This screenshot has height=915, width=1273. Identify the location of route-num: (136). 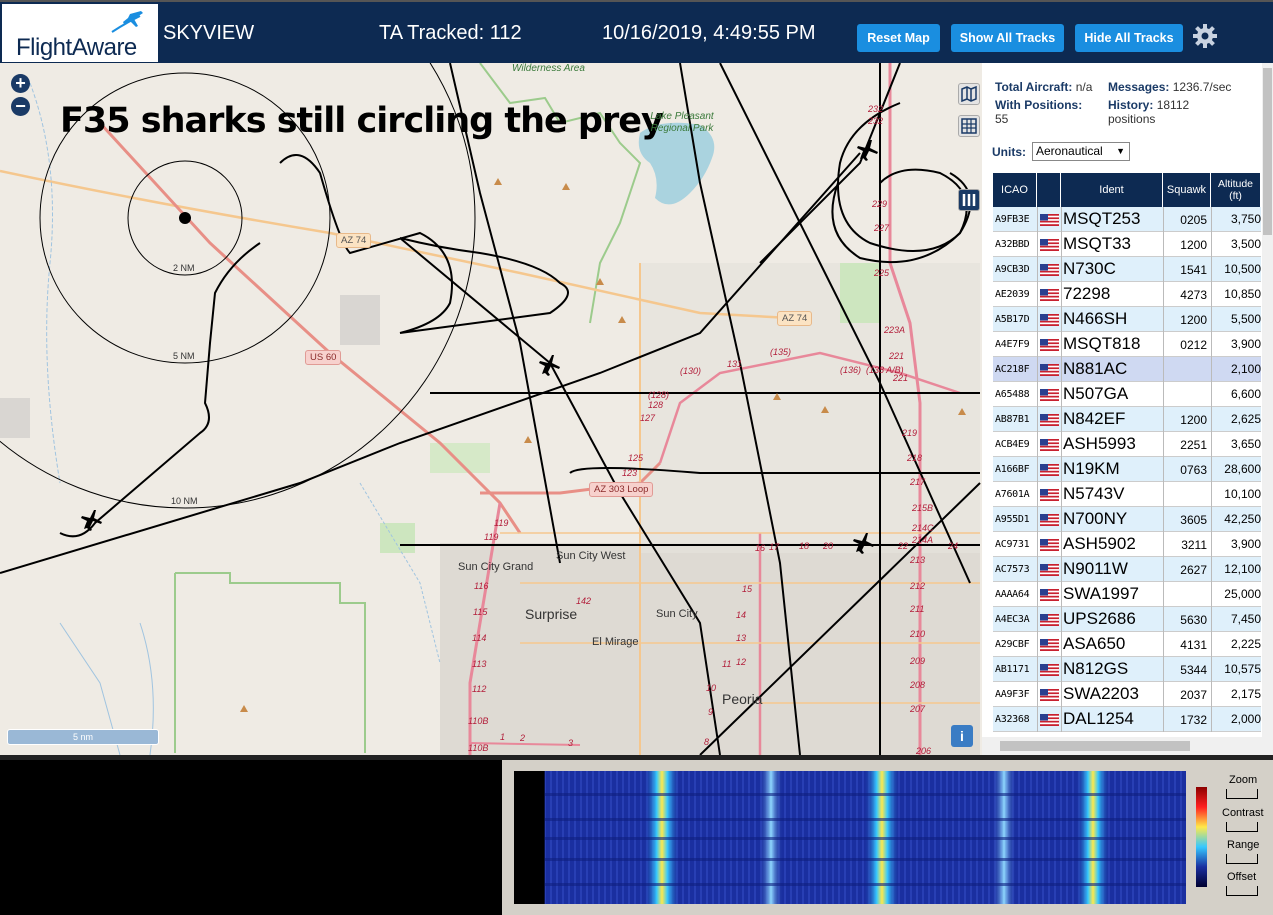
(851, 370).